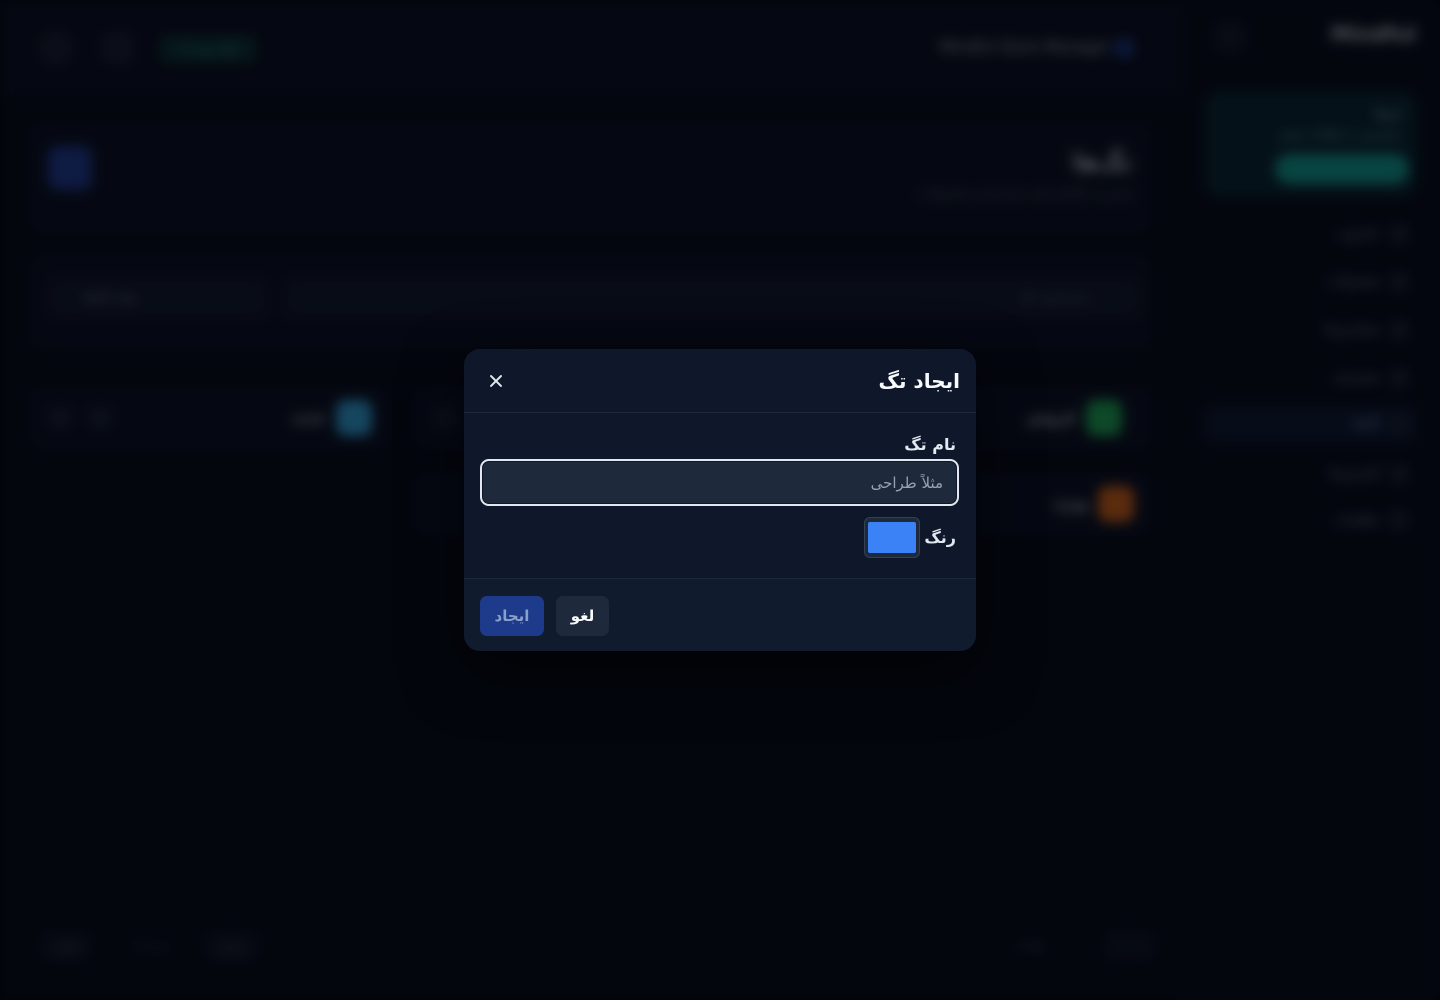  What do you see at coordinates (720, 381) in the screenshot?
I see `modal-header: ایجاد تگ` at bounding box center [720, 381].